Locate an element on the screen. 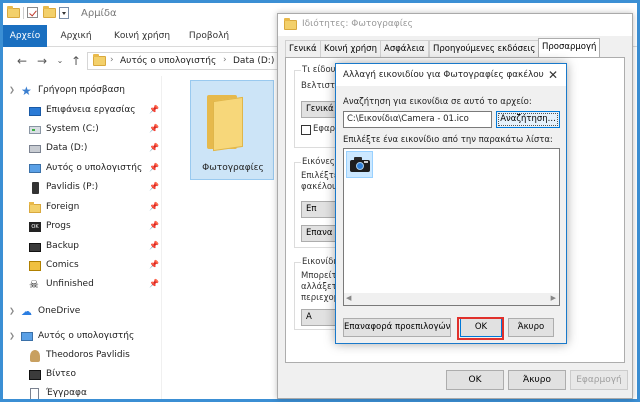 The width and height of the screenshot is (640, 402). properties-check-icon is located at coordinates (33, 13).